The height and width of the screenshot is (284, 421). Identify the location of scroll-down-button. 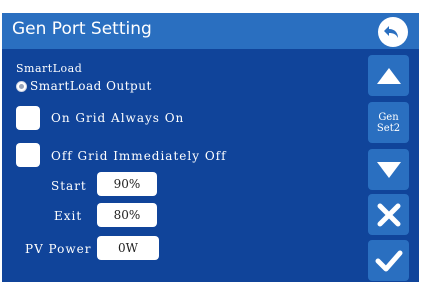
(388, 169).